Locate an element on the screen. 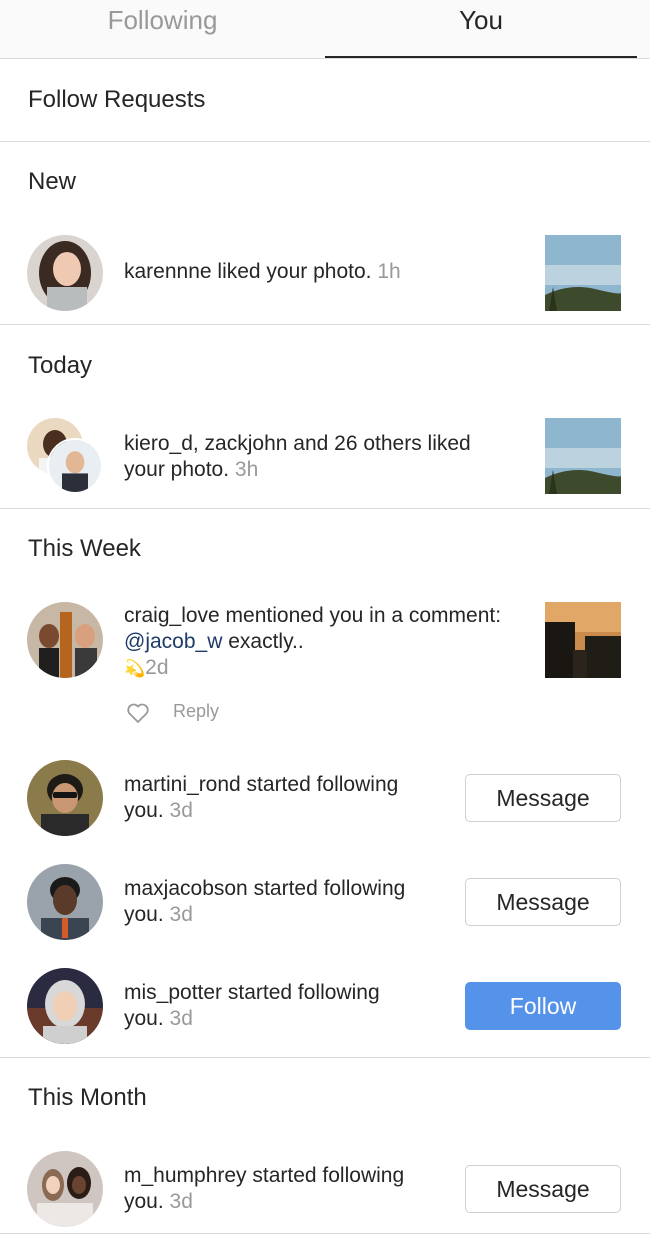  notification-time: 2d is located at coordinates (157, 667).